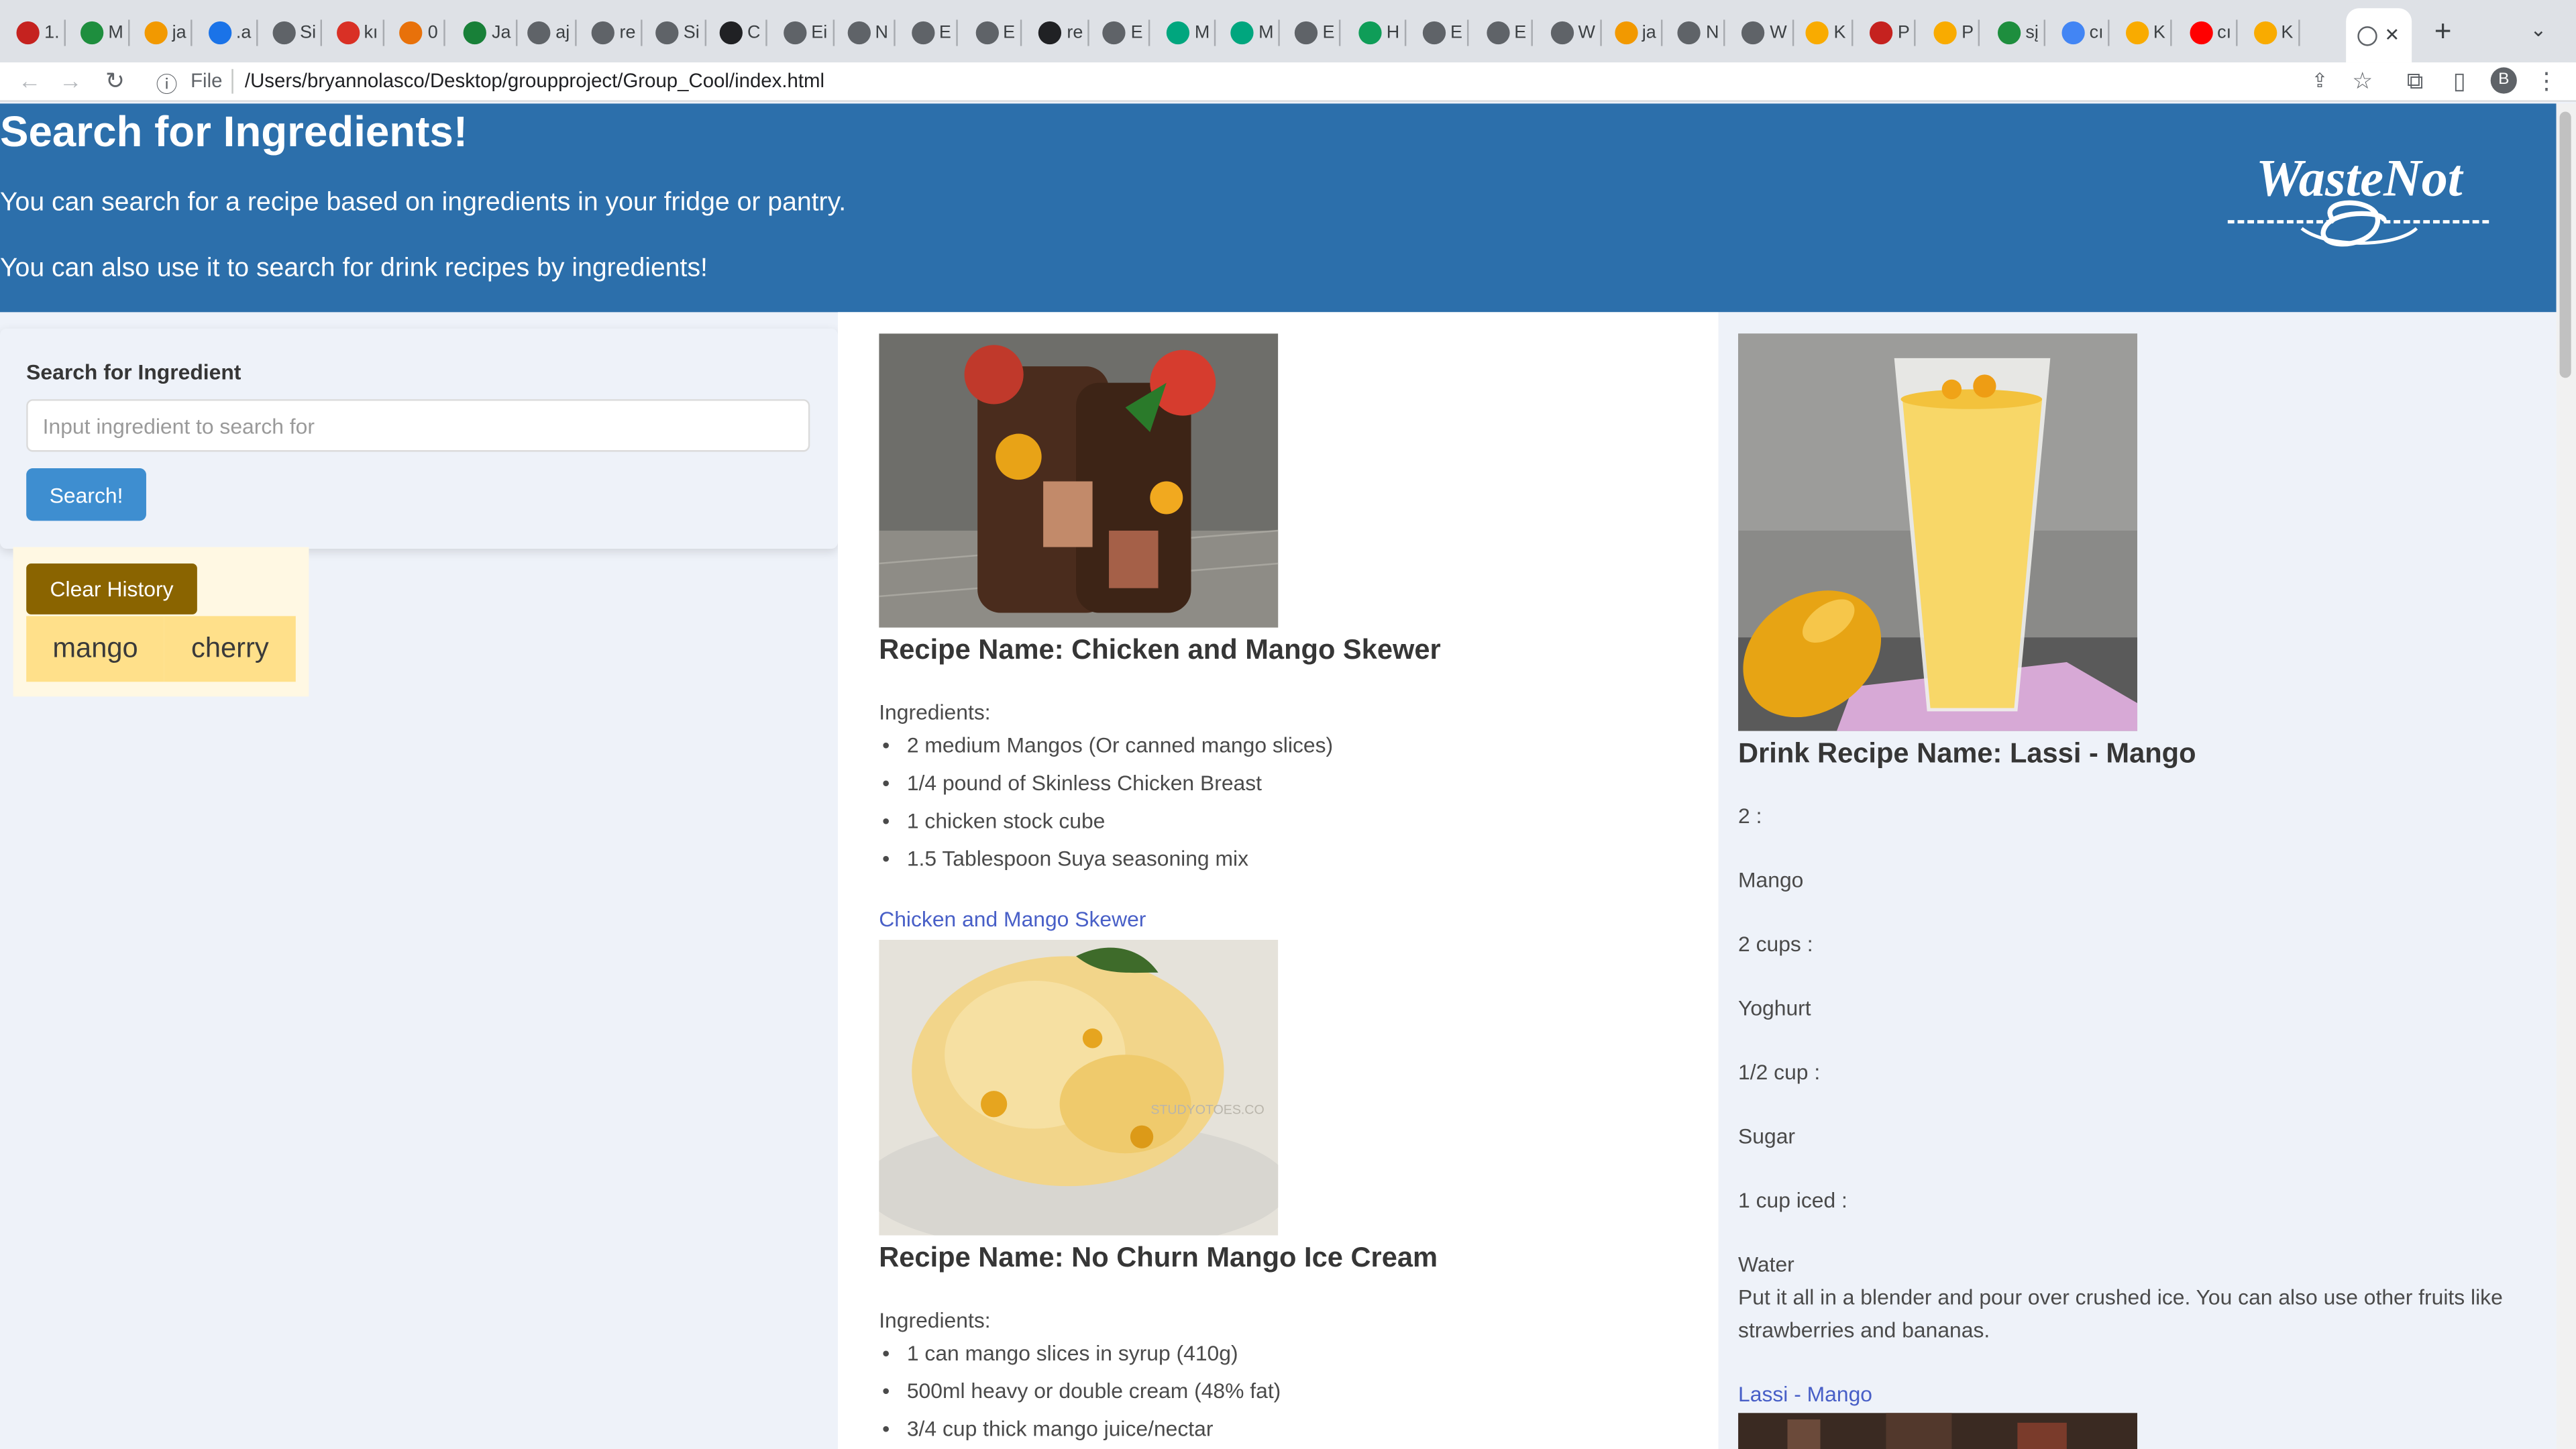  I want to click on history-item-cherry: cherry, so click(230, 649).